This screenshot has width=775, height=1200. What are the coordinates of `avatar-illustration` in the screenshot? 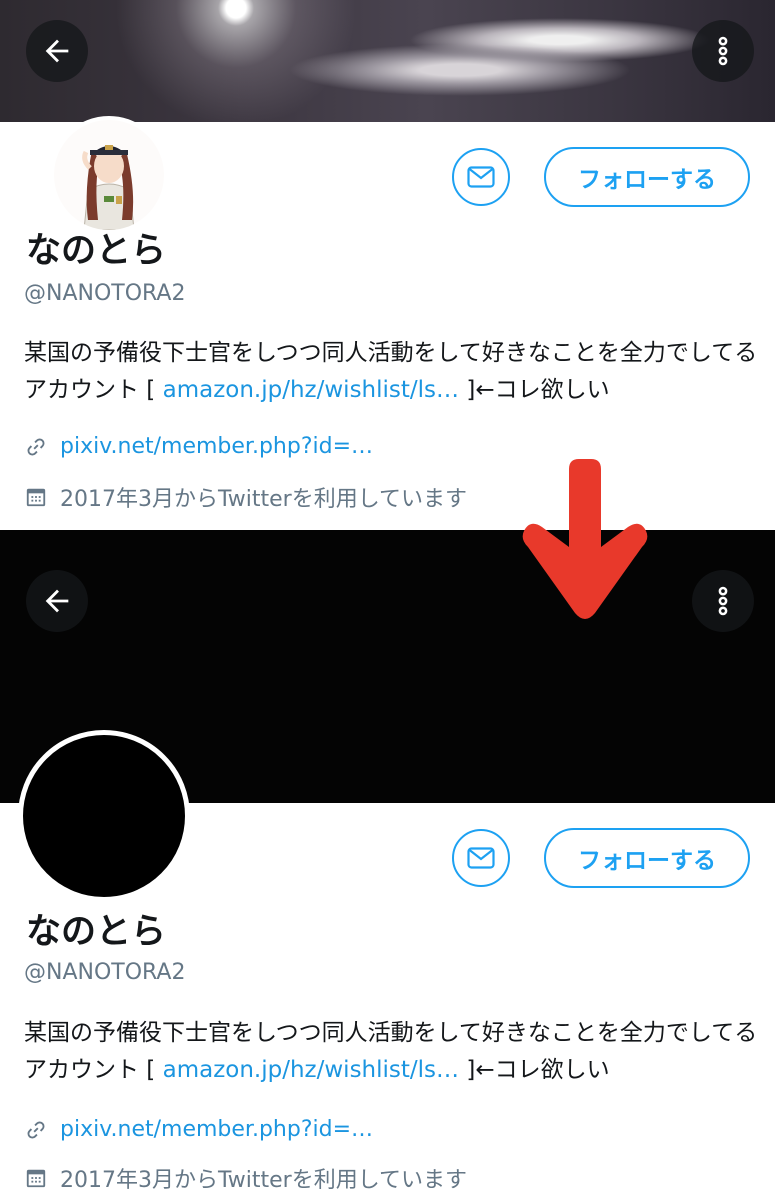 It's located at (109, 175).